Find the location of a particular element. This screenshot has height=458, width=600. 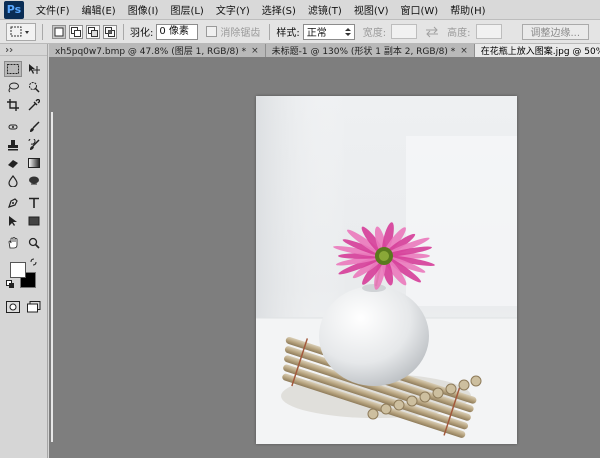

default-colors-icon is located at coordinates (10, 284).